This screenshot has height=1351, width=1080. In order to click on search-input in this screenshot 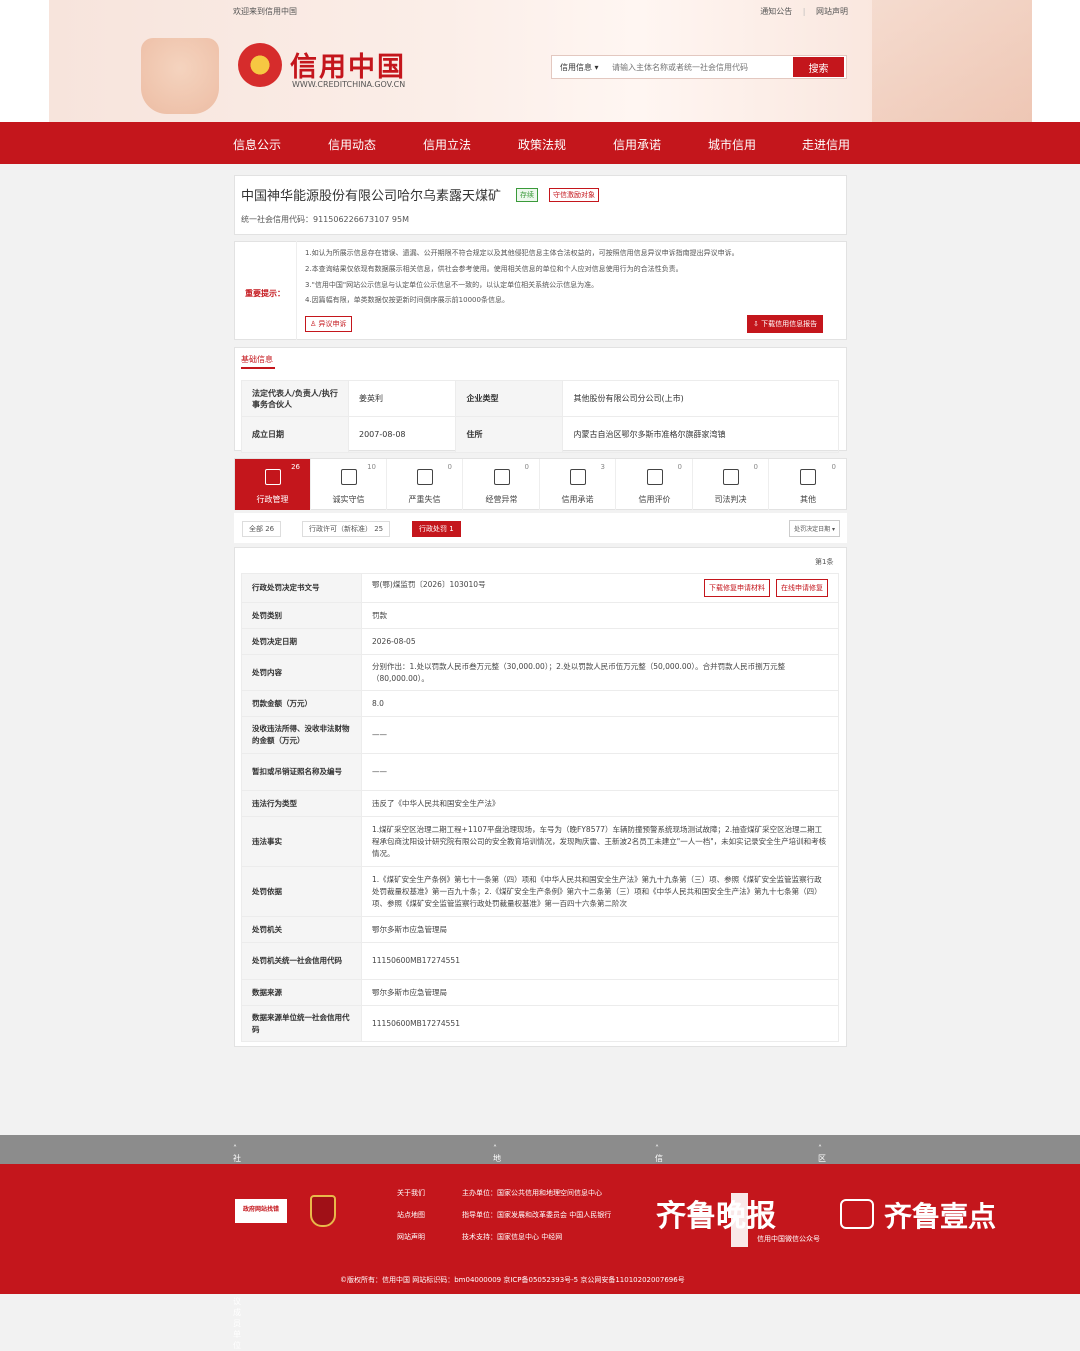, I will do `click(697, 67)`.